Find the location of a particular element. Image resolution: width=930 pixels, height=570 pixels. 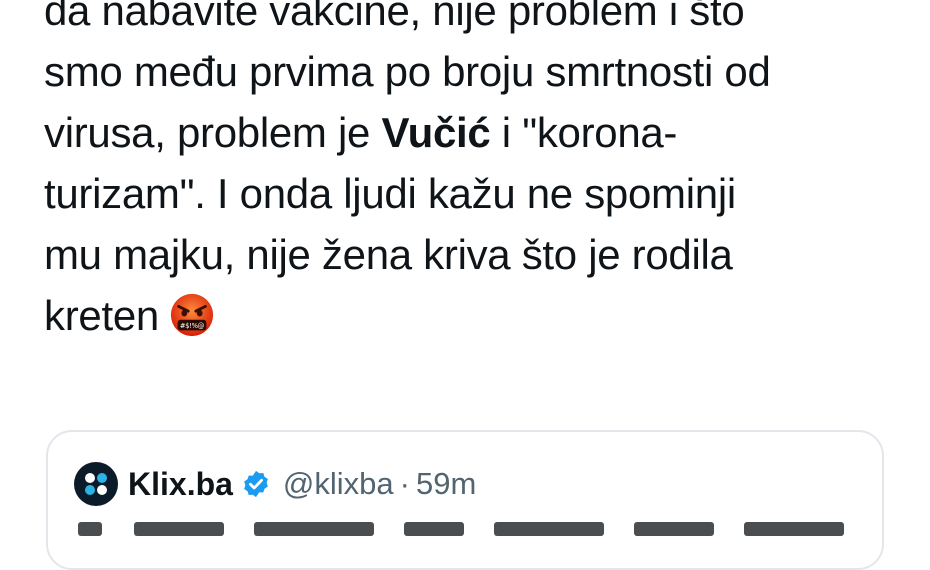

avatar is located at coordinates (96, 484).